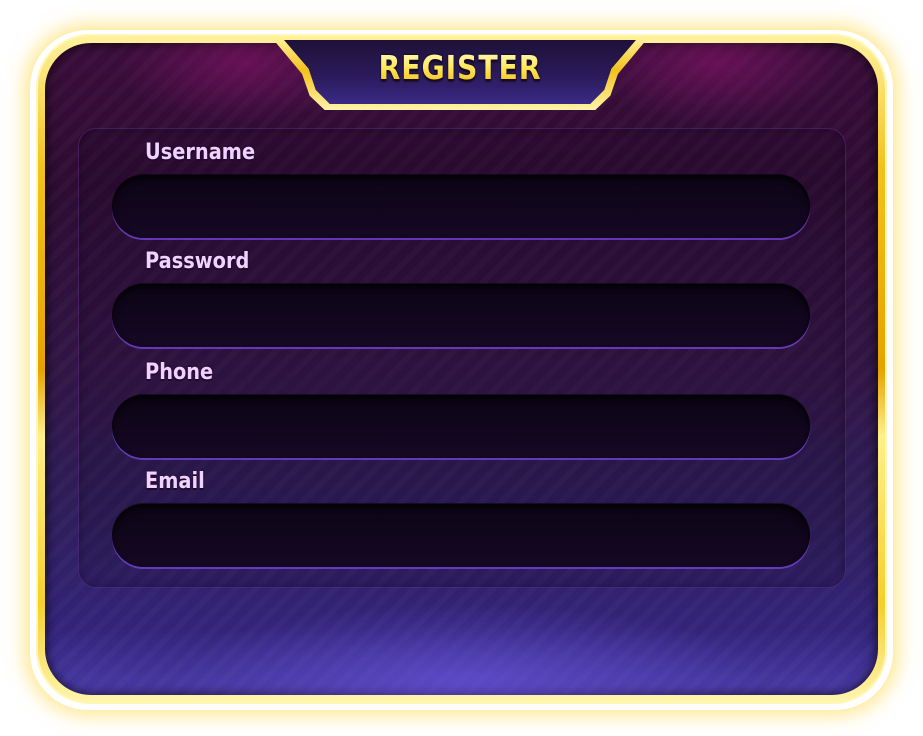 The width and height of the screenshot is (923, 736). I want to click on username-input, so click(461, 206).